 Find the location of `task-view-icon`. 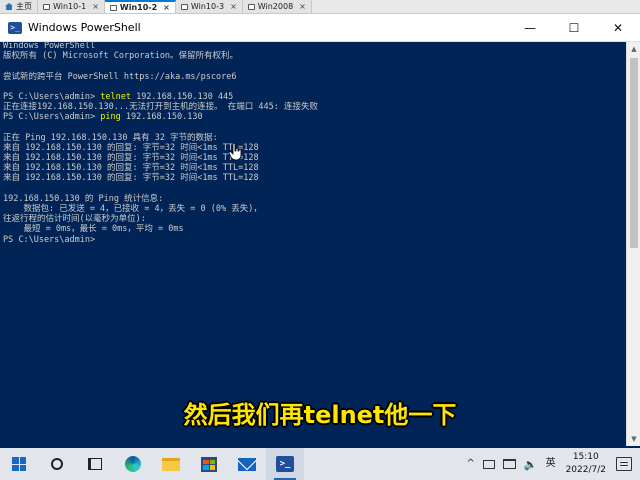

task-view-icon is located at coordinates (95, 464).